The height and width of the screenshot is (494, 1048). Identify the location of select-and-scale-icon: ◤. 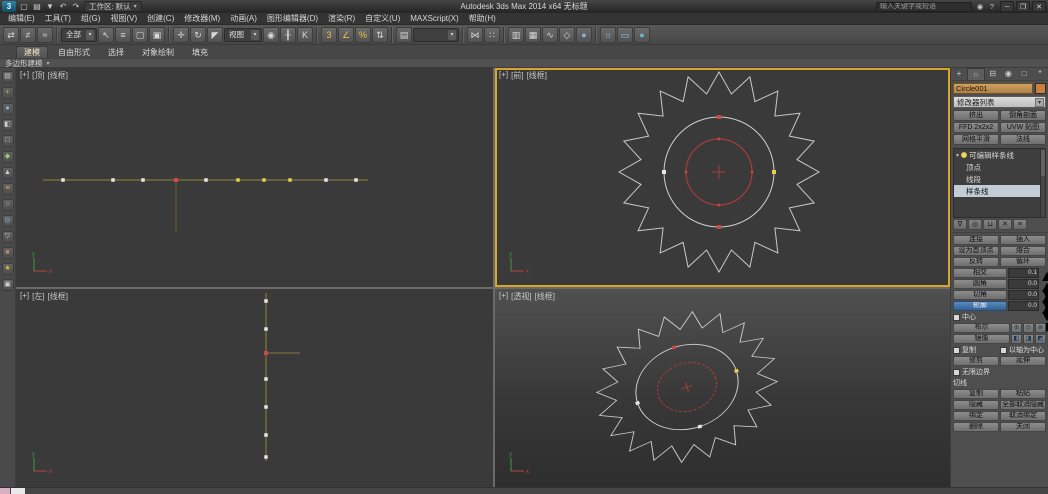
(215, 34).